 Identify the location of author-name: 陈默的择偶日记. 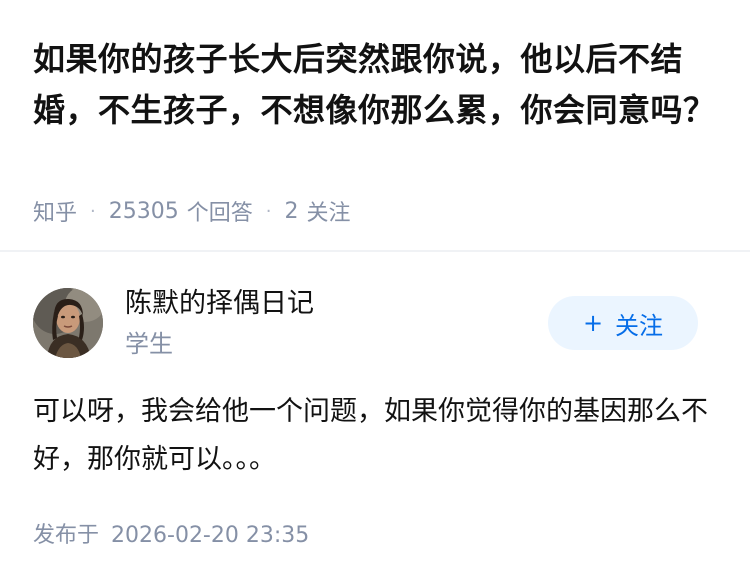
(219, 304).